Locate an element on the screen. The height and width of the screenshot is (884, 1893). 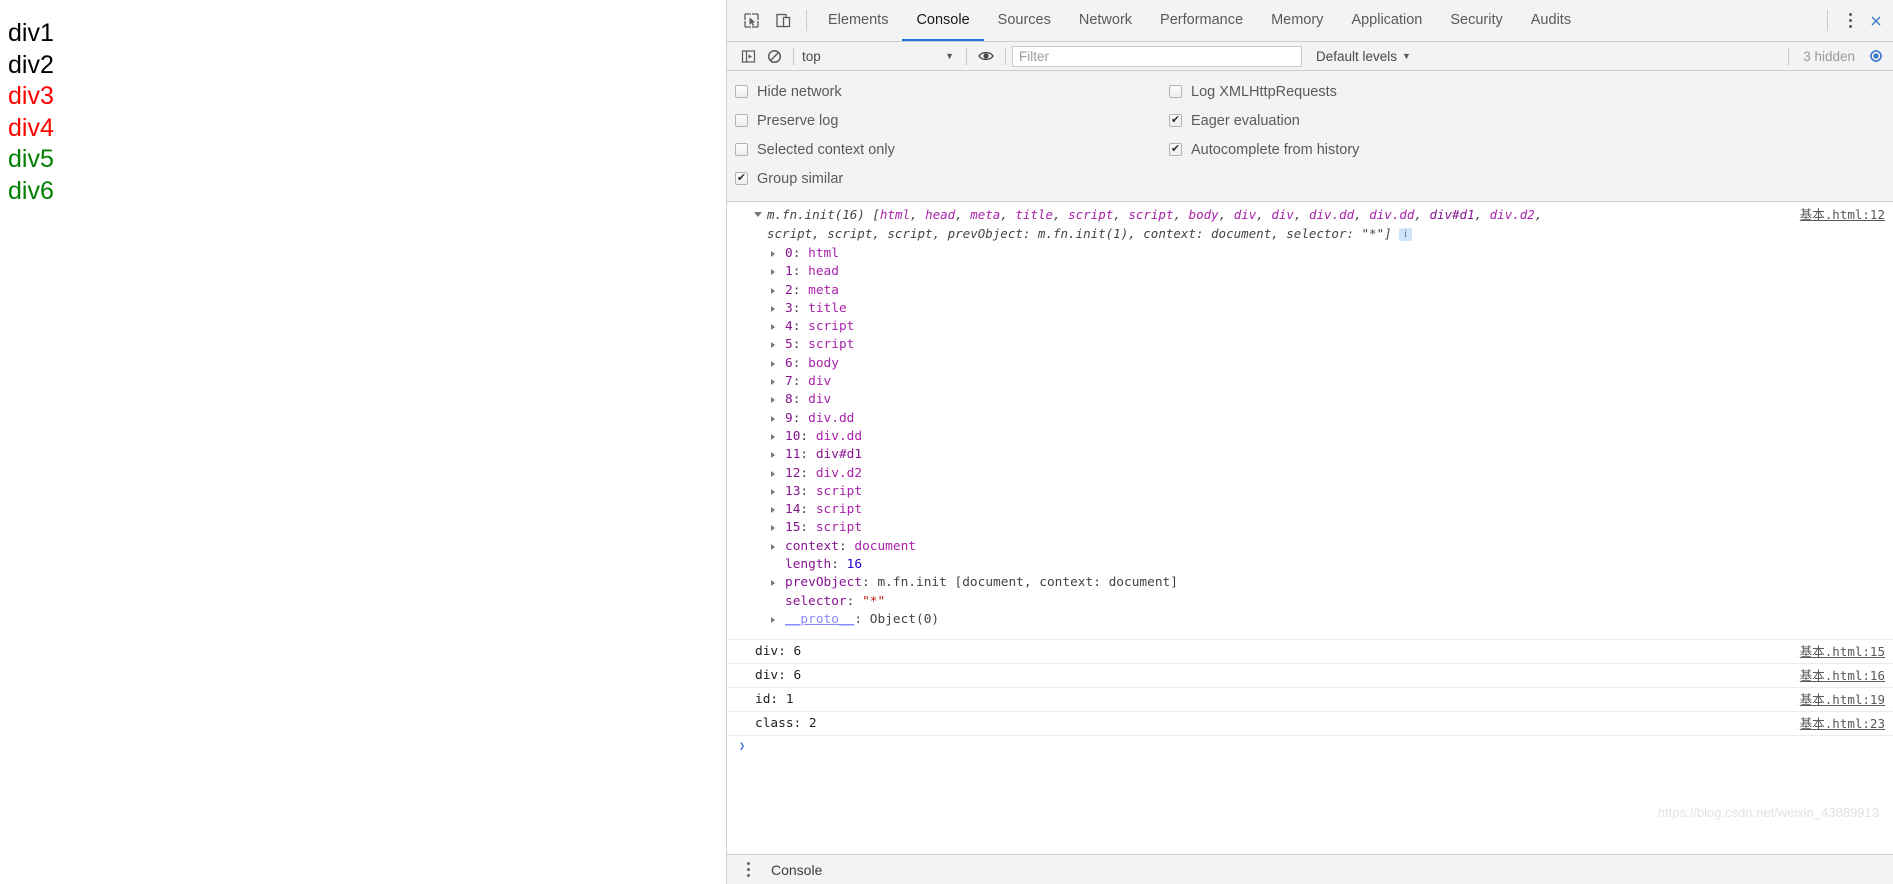
property-row-15: 15: script is located at coordinates (1310, 528).